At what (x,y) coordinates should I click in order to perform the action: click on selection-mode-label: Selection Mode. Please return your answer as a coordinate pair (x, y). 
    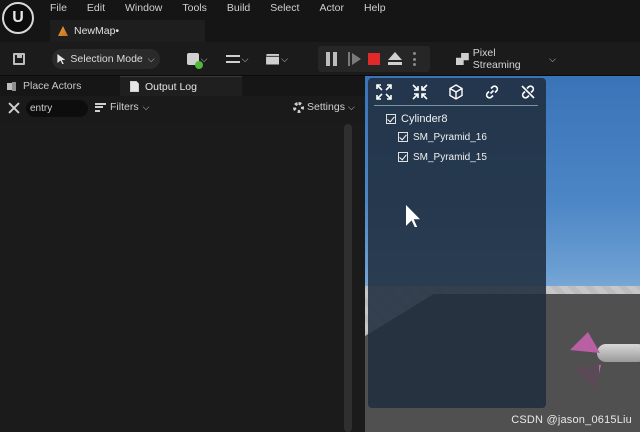
    Looking at the image, I should click on (106, 59).